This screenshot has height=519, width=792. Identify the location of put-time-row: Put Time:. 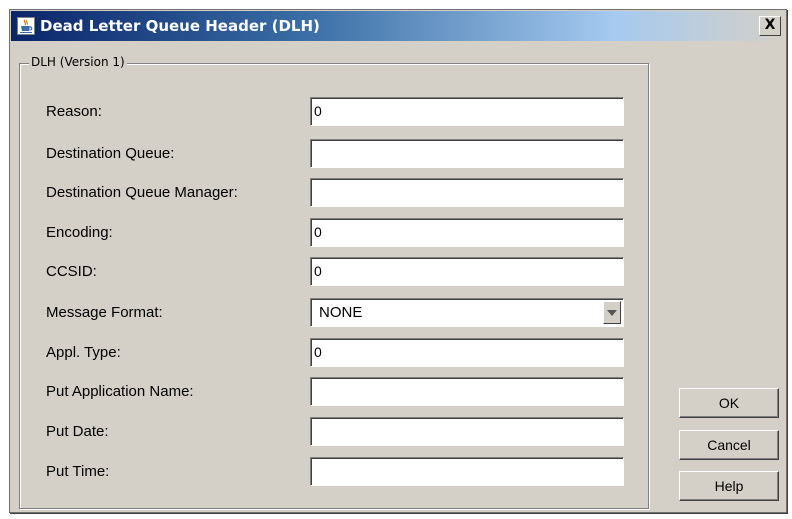
(330, 472).